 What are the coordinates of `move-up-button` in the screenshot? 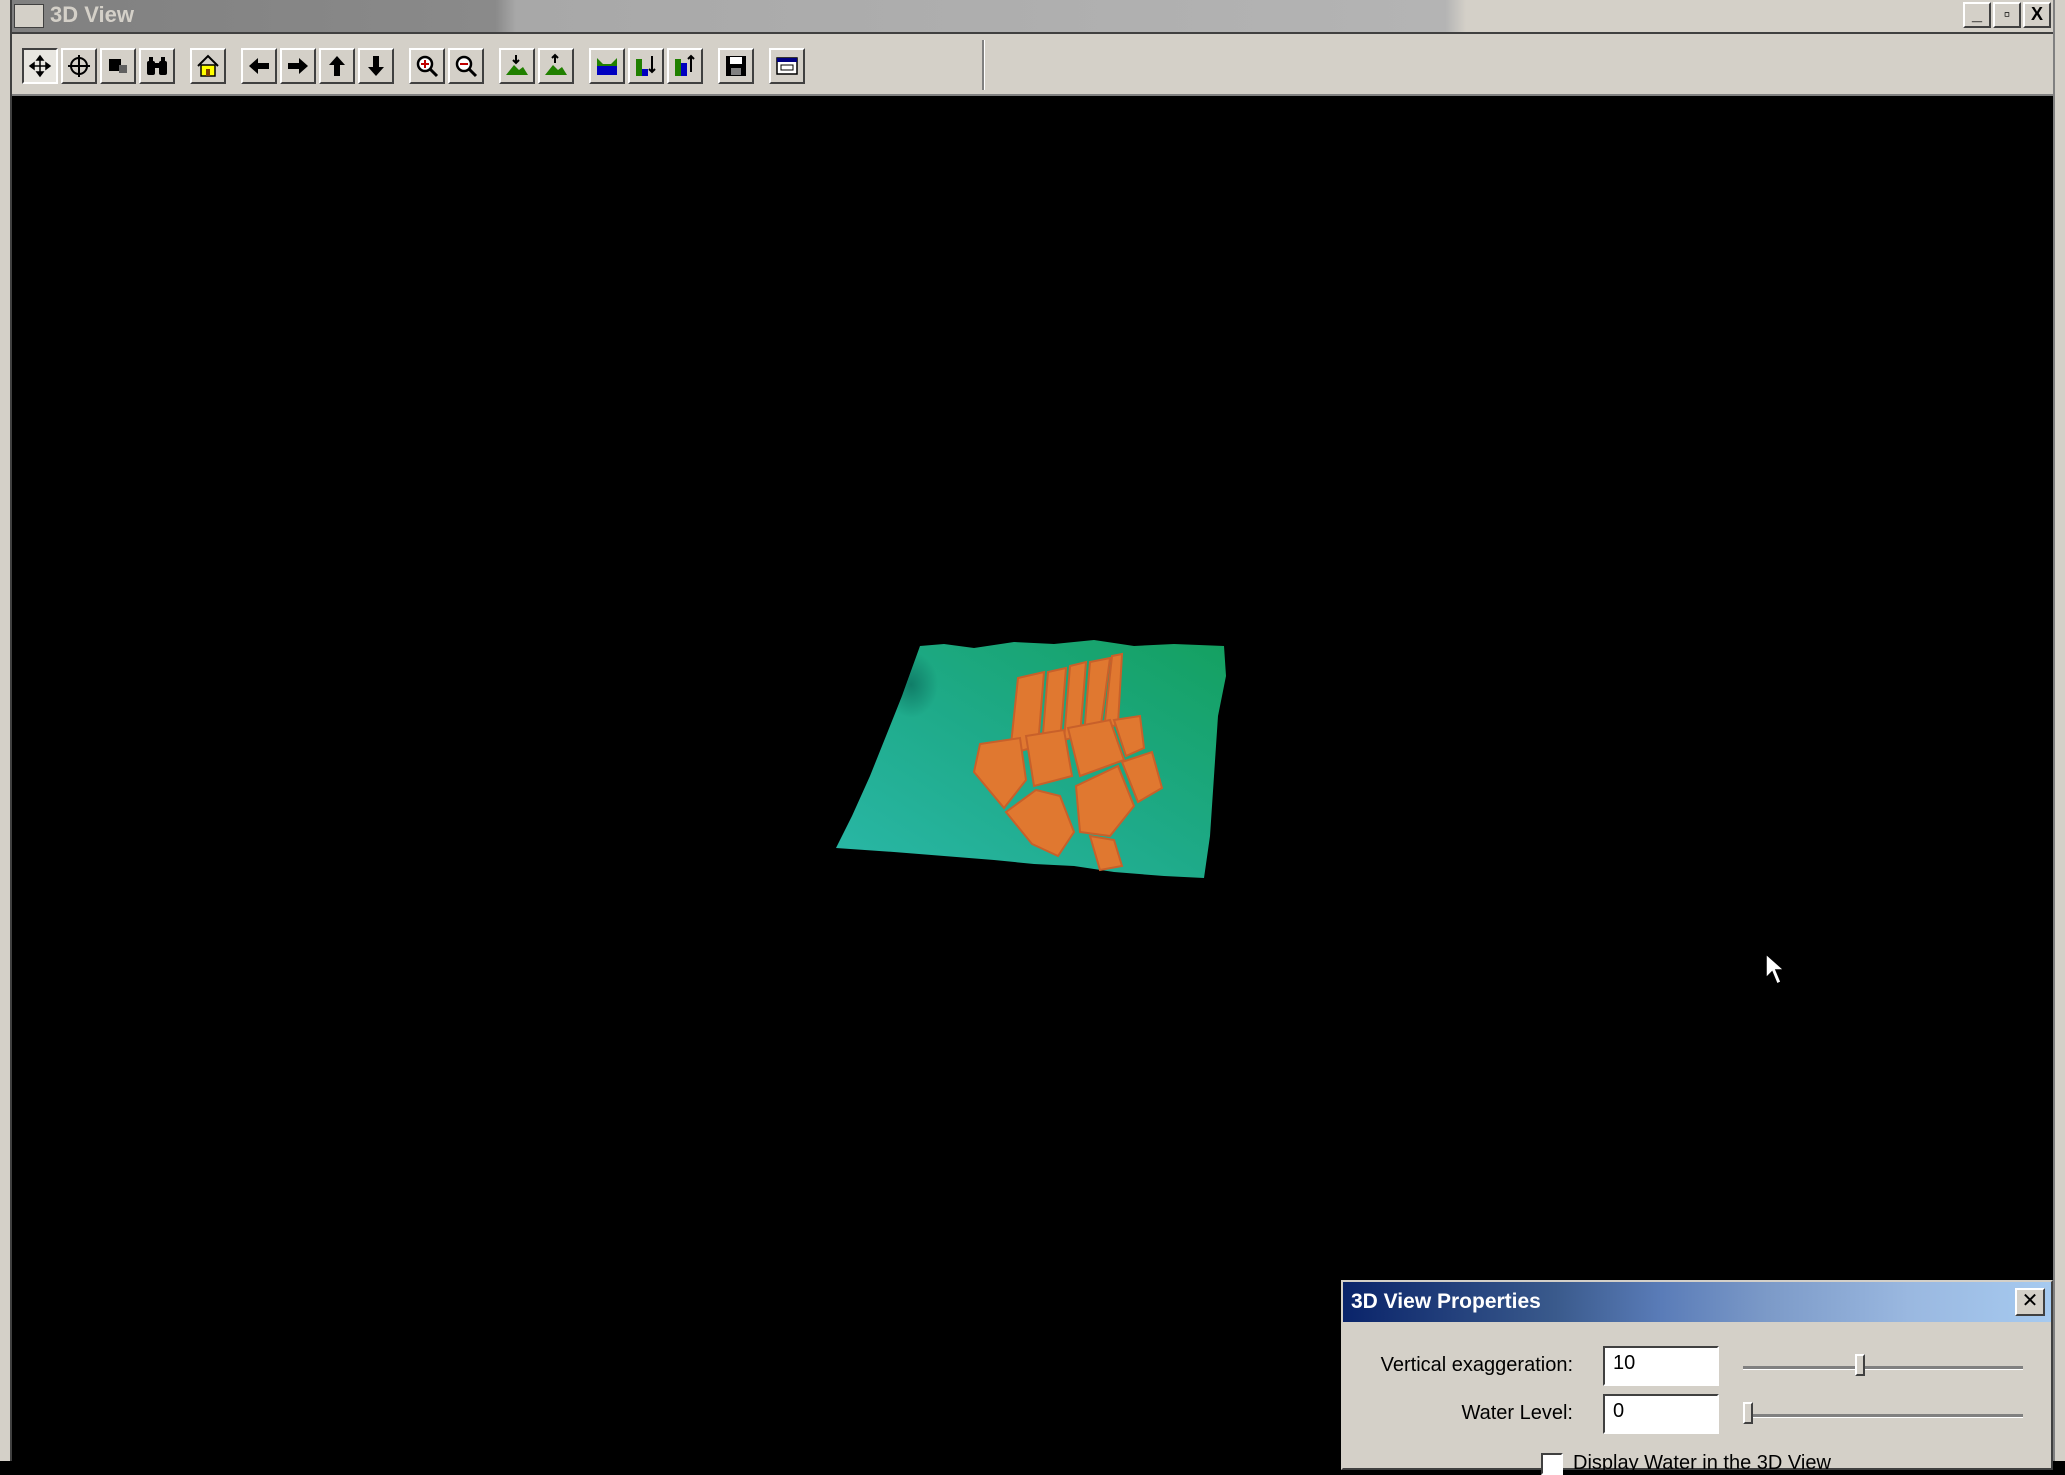 It's located at (337, 66).